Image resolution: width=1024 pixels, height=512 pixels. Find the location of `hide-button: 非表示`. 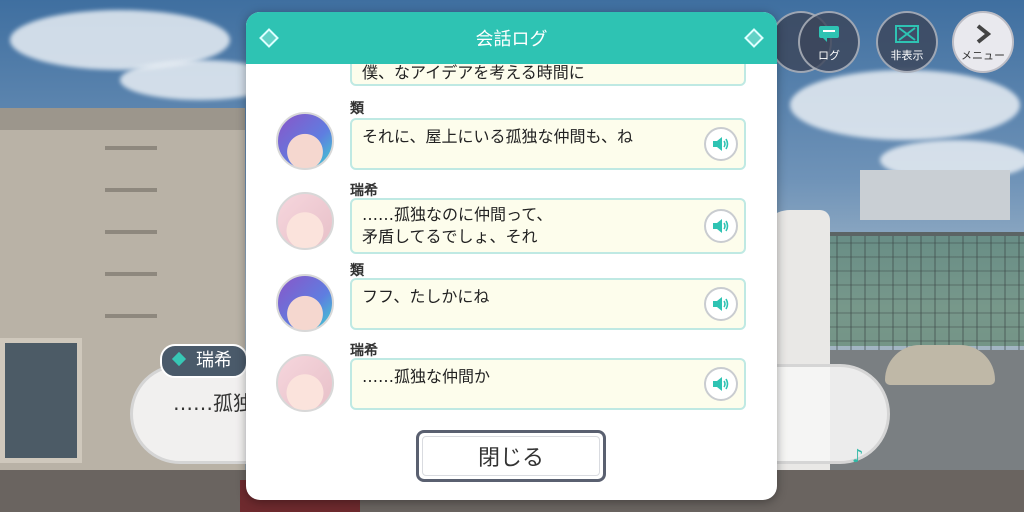

hide-button: 非表示 is located at coordinates (907, 42).